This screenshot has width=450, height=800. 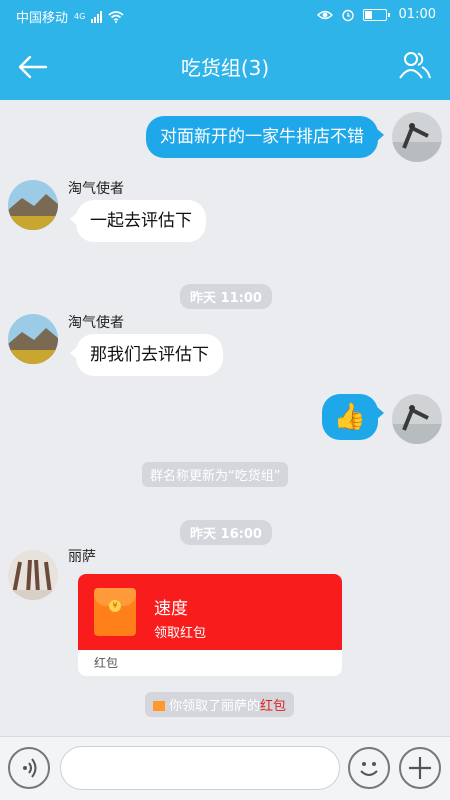 What do you see at coordinates (417, 14) in the screenshot?
I see `clock: 01:00` at bounding box center [417, 14].